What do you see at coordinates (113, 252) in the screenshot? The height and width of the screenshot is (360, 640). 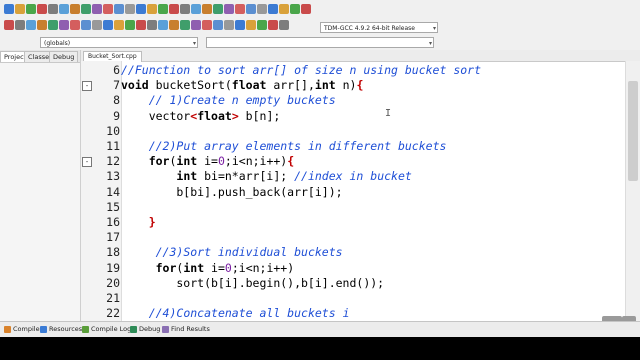 I see `line-number: 18` at bounding box center [113, 252].